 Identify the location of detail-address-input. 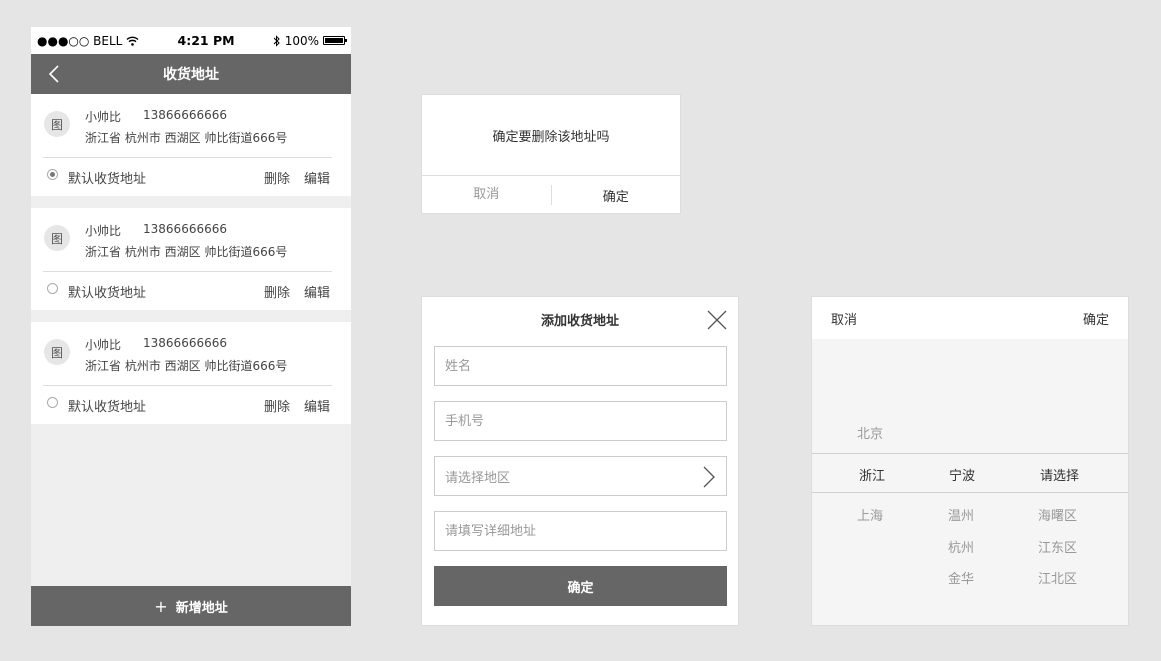
(585, 531).